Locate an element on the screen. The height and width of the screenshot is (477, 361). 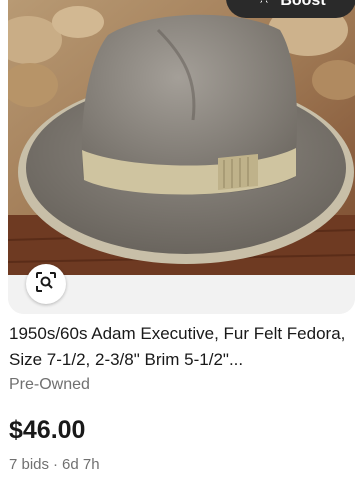
time-left: 6d 7h is located at coordinates (81, 464).